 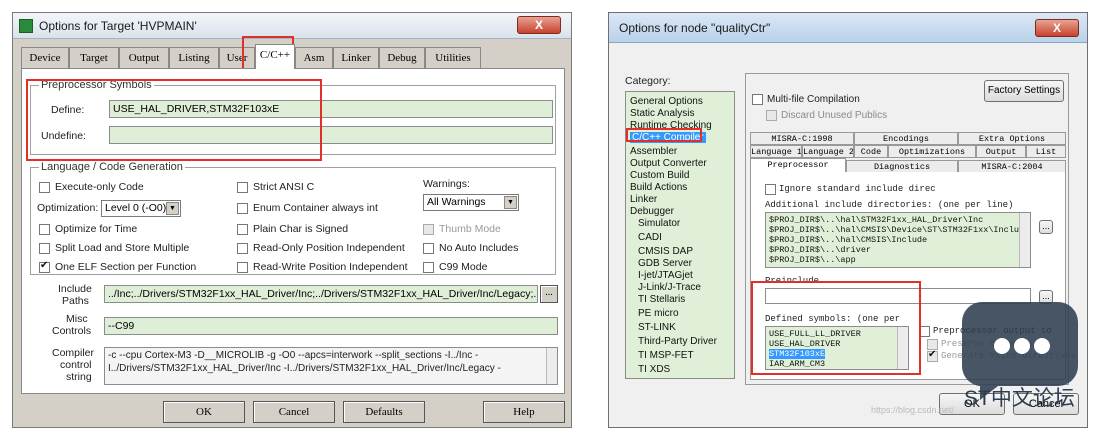 I want to click on tab-debug: Debug, so click(x=402, y=58).